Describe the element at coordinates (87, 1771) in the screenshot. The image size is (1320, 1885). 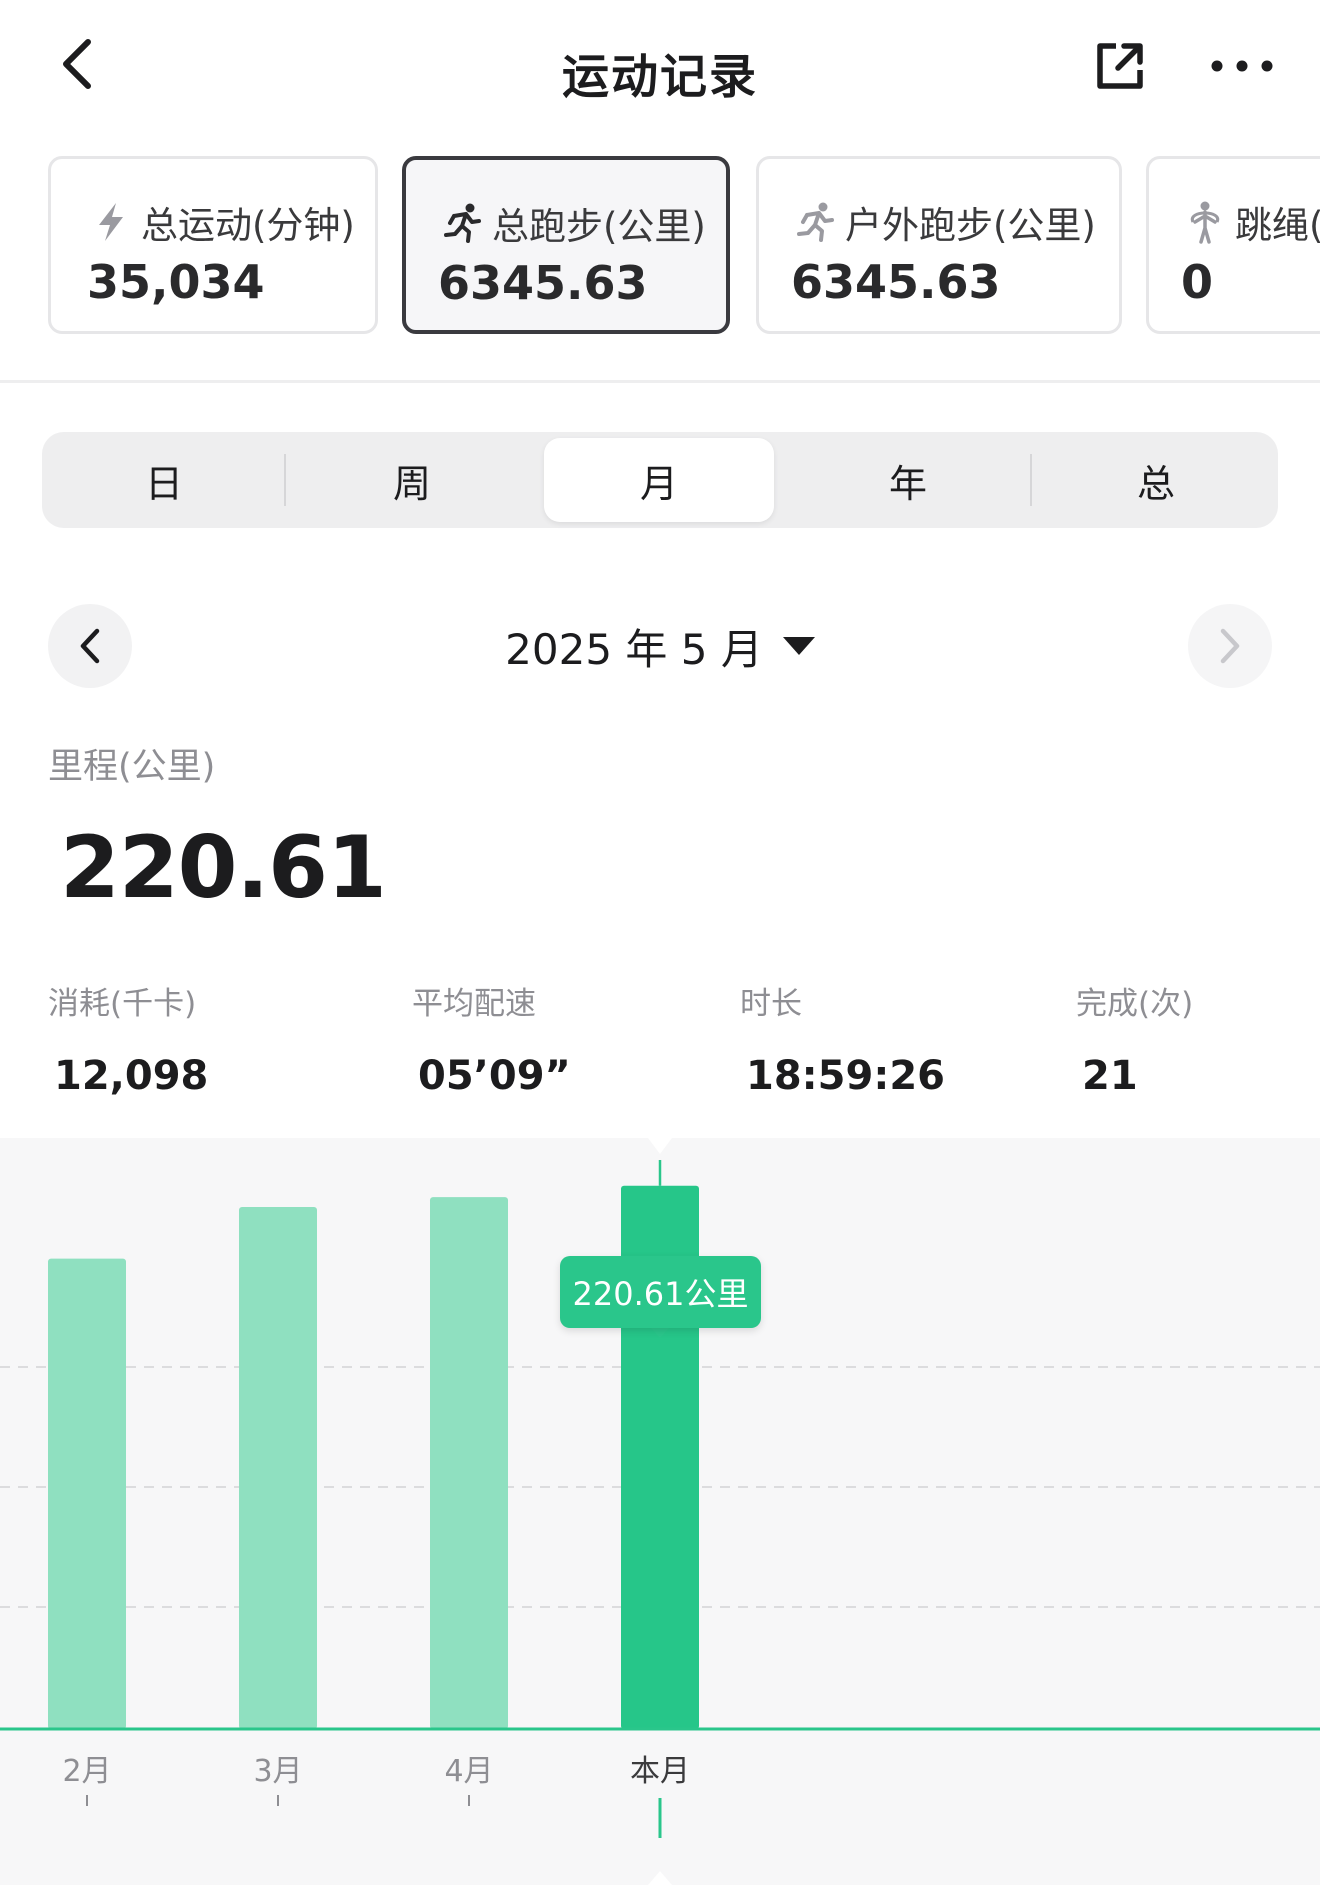
I see `x-tick-label: 2月` at that location.